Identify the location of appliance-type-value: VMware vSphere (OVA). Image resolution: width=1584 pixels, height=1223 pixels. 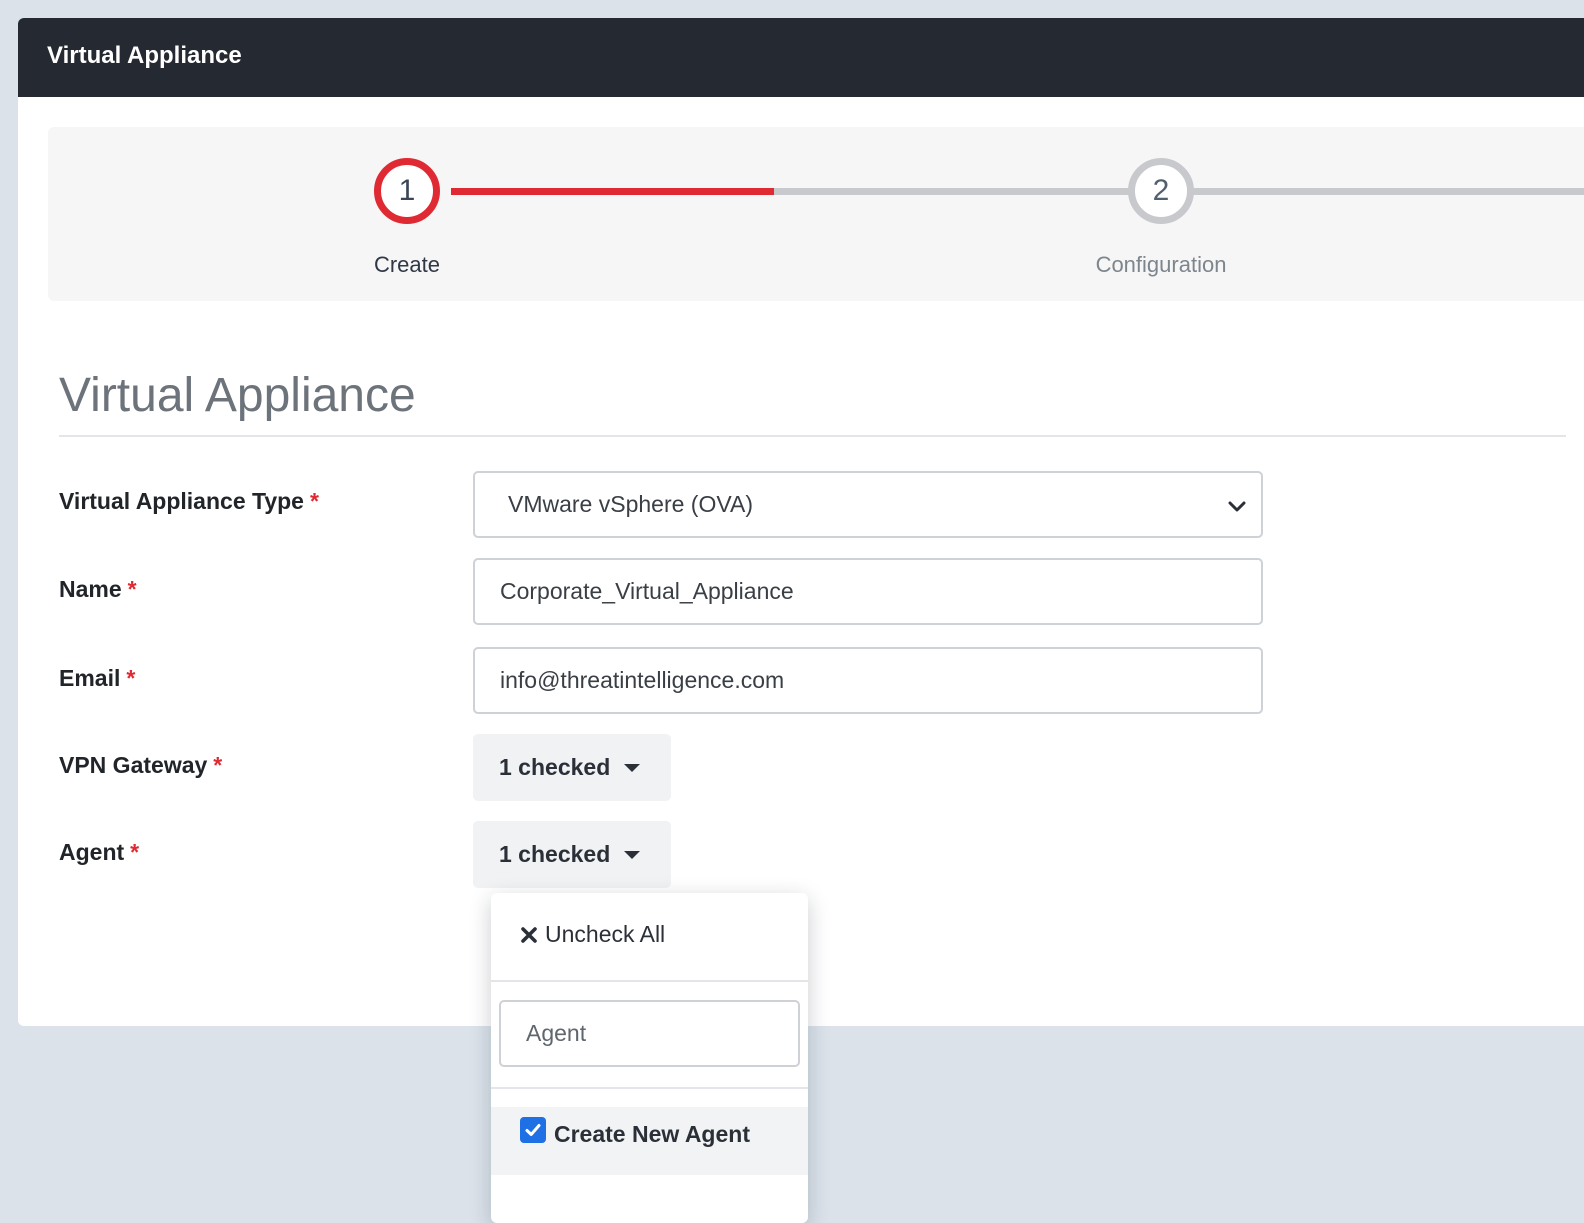
(630, 504).